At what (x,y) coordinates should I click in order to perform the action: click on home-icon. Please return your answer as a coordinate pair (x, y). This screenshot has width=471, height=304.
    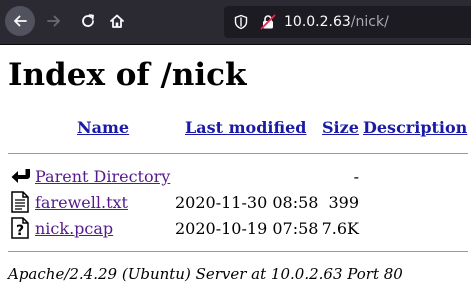
    Looking at the image, I should click on (117, 21).